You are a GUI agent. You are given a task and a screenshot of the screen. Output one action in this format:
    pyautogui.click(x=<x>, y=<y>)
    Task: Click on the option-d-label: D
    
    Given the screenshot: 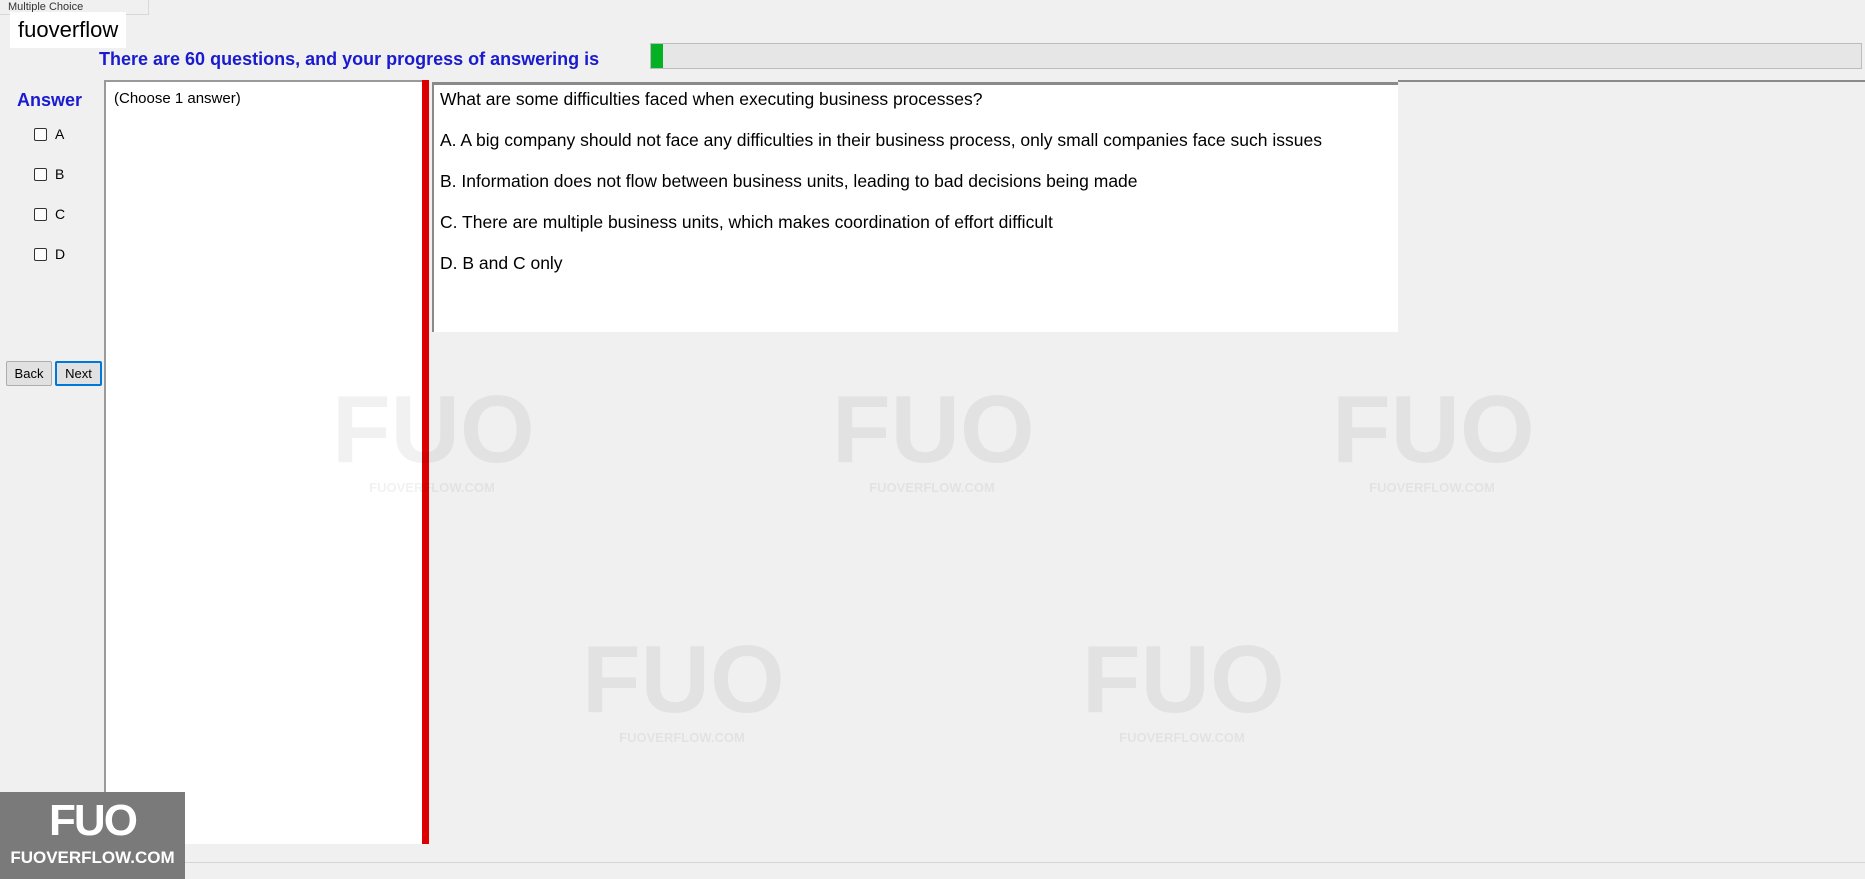 What is the action you would take?
    pyautogui.click(x=60, y=254)
    